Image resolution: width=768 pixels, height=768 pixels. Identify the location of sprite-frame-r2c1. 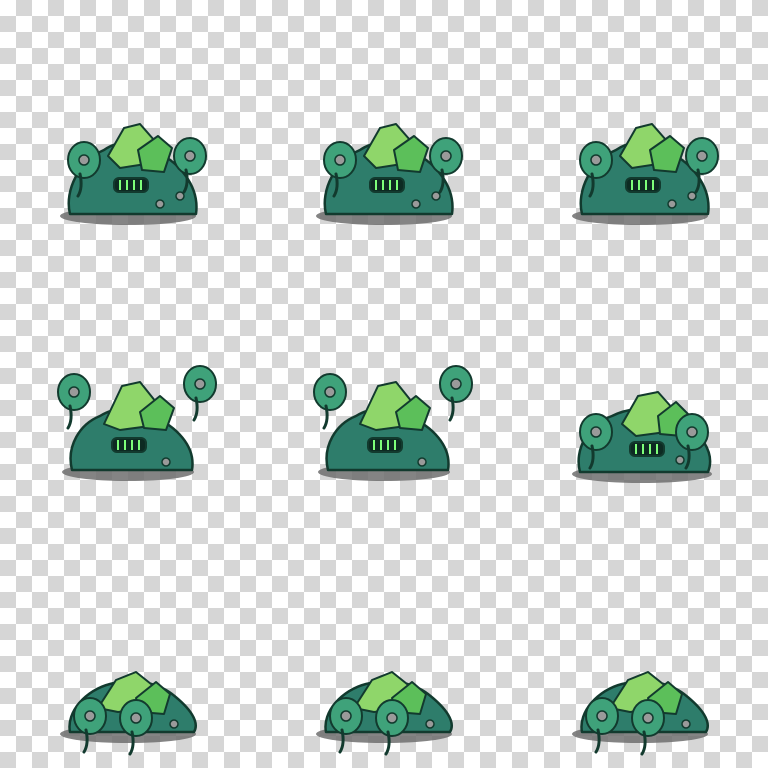
(128, 384).